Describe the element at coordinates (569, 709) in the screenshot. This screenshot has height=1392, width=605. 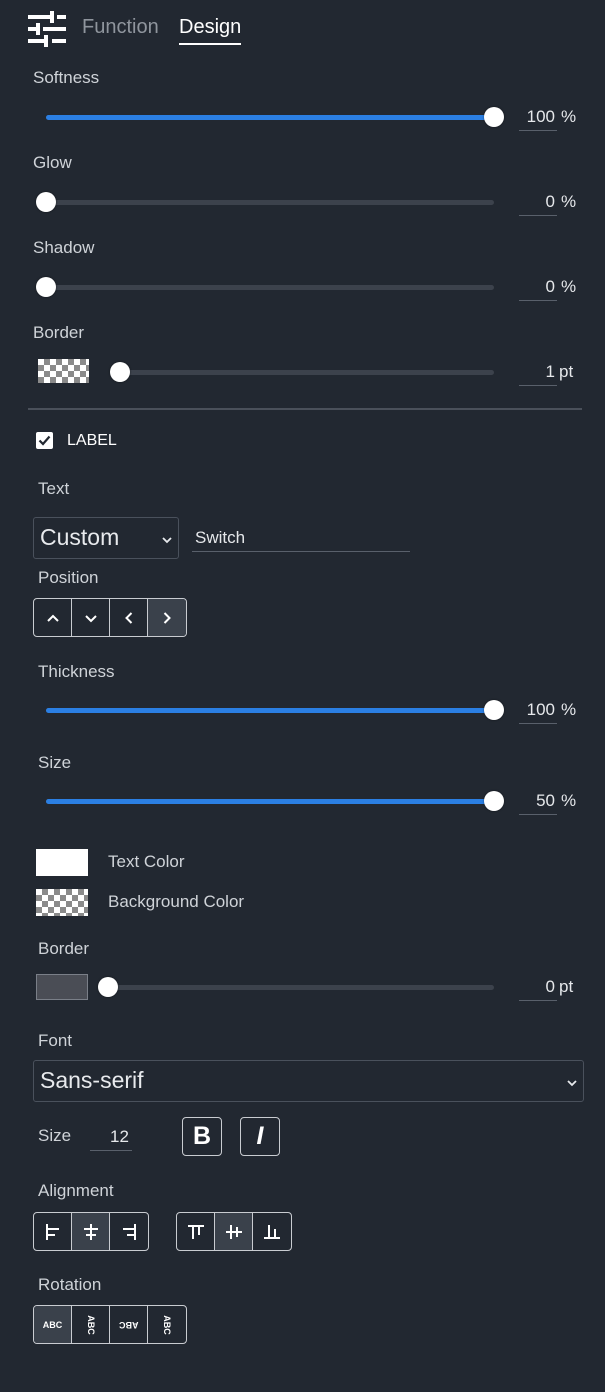
I see `thickness-unit: %` at that location.